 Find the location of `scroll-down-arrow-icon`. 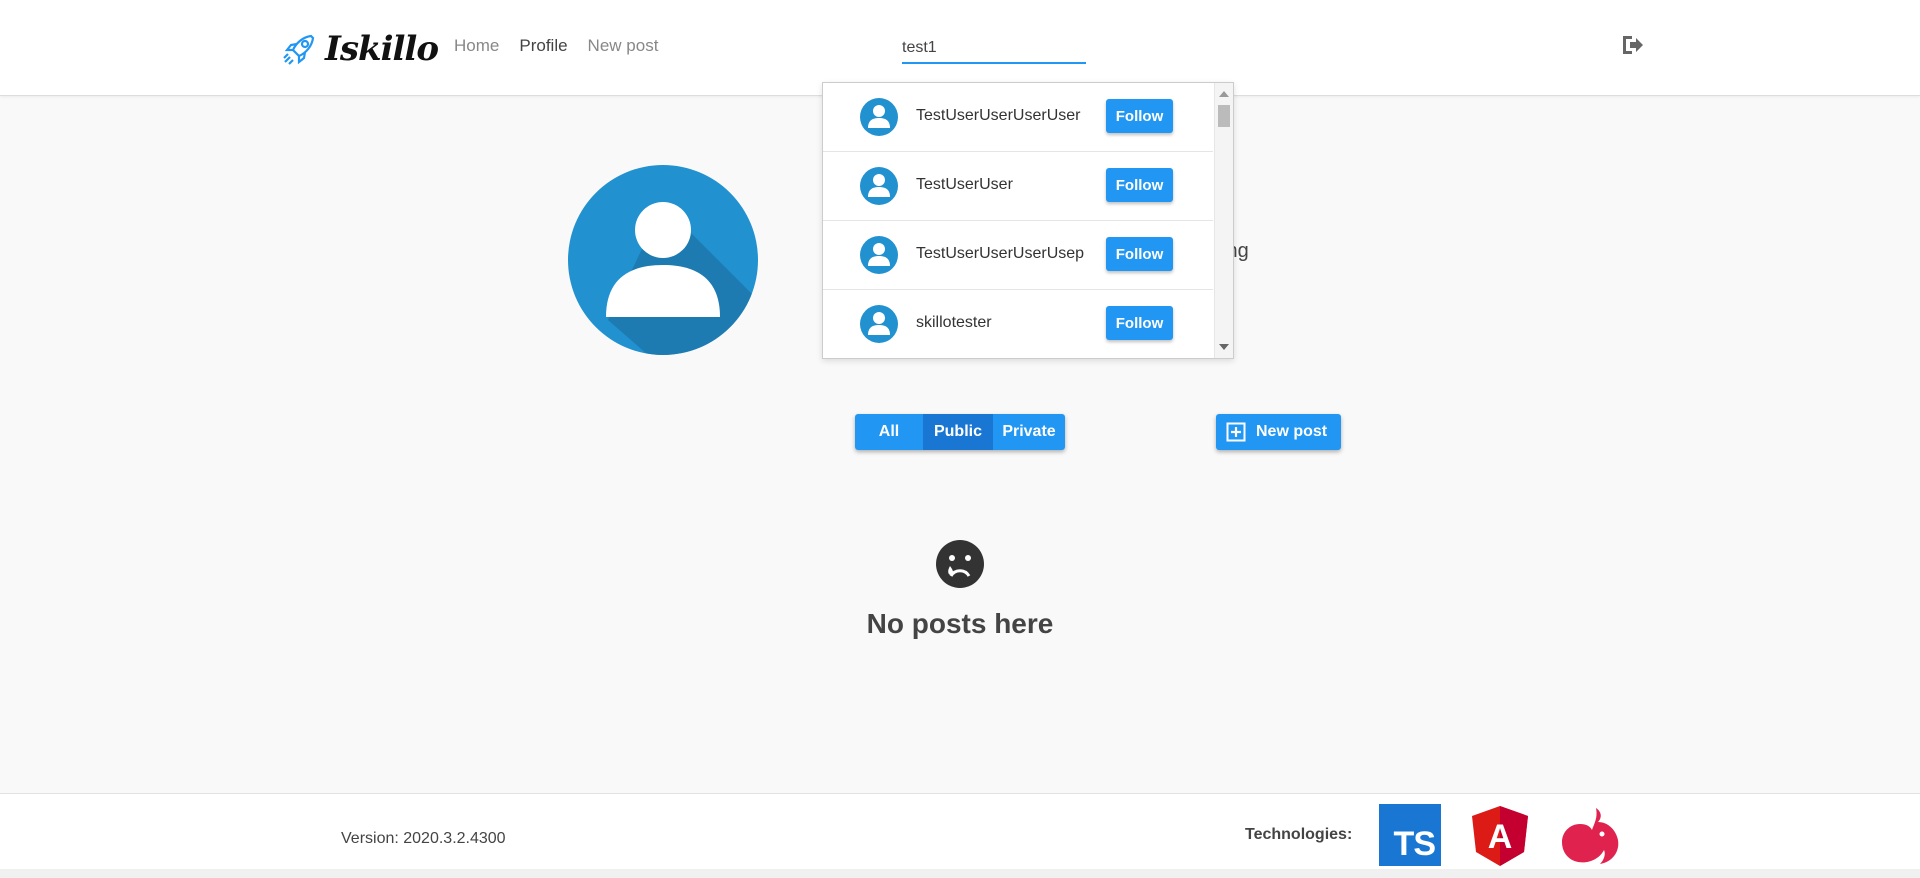

scroll-down-arrow-icon is located at coordinates (1224, 347).